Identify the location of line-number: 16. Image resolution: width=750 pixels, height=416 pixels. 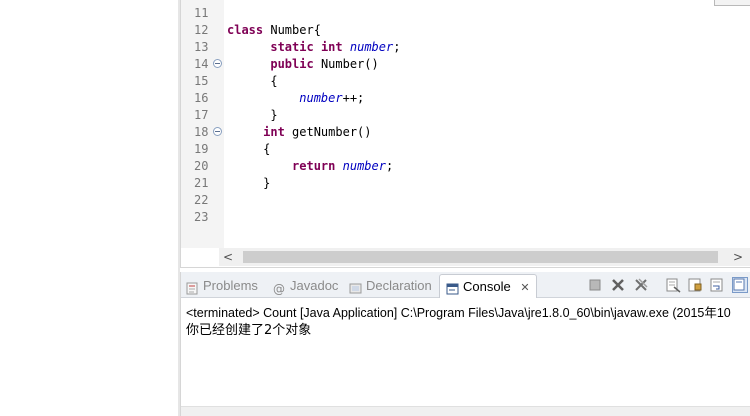
(201, 98).